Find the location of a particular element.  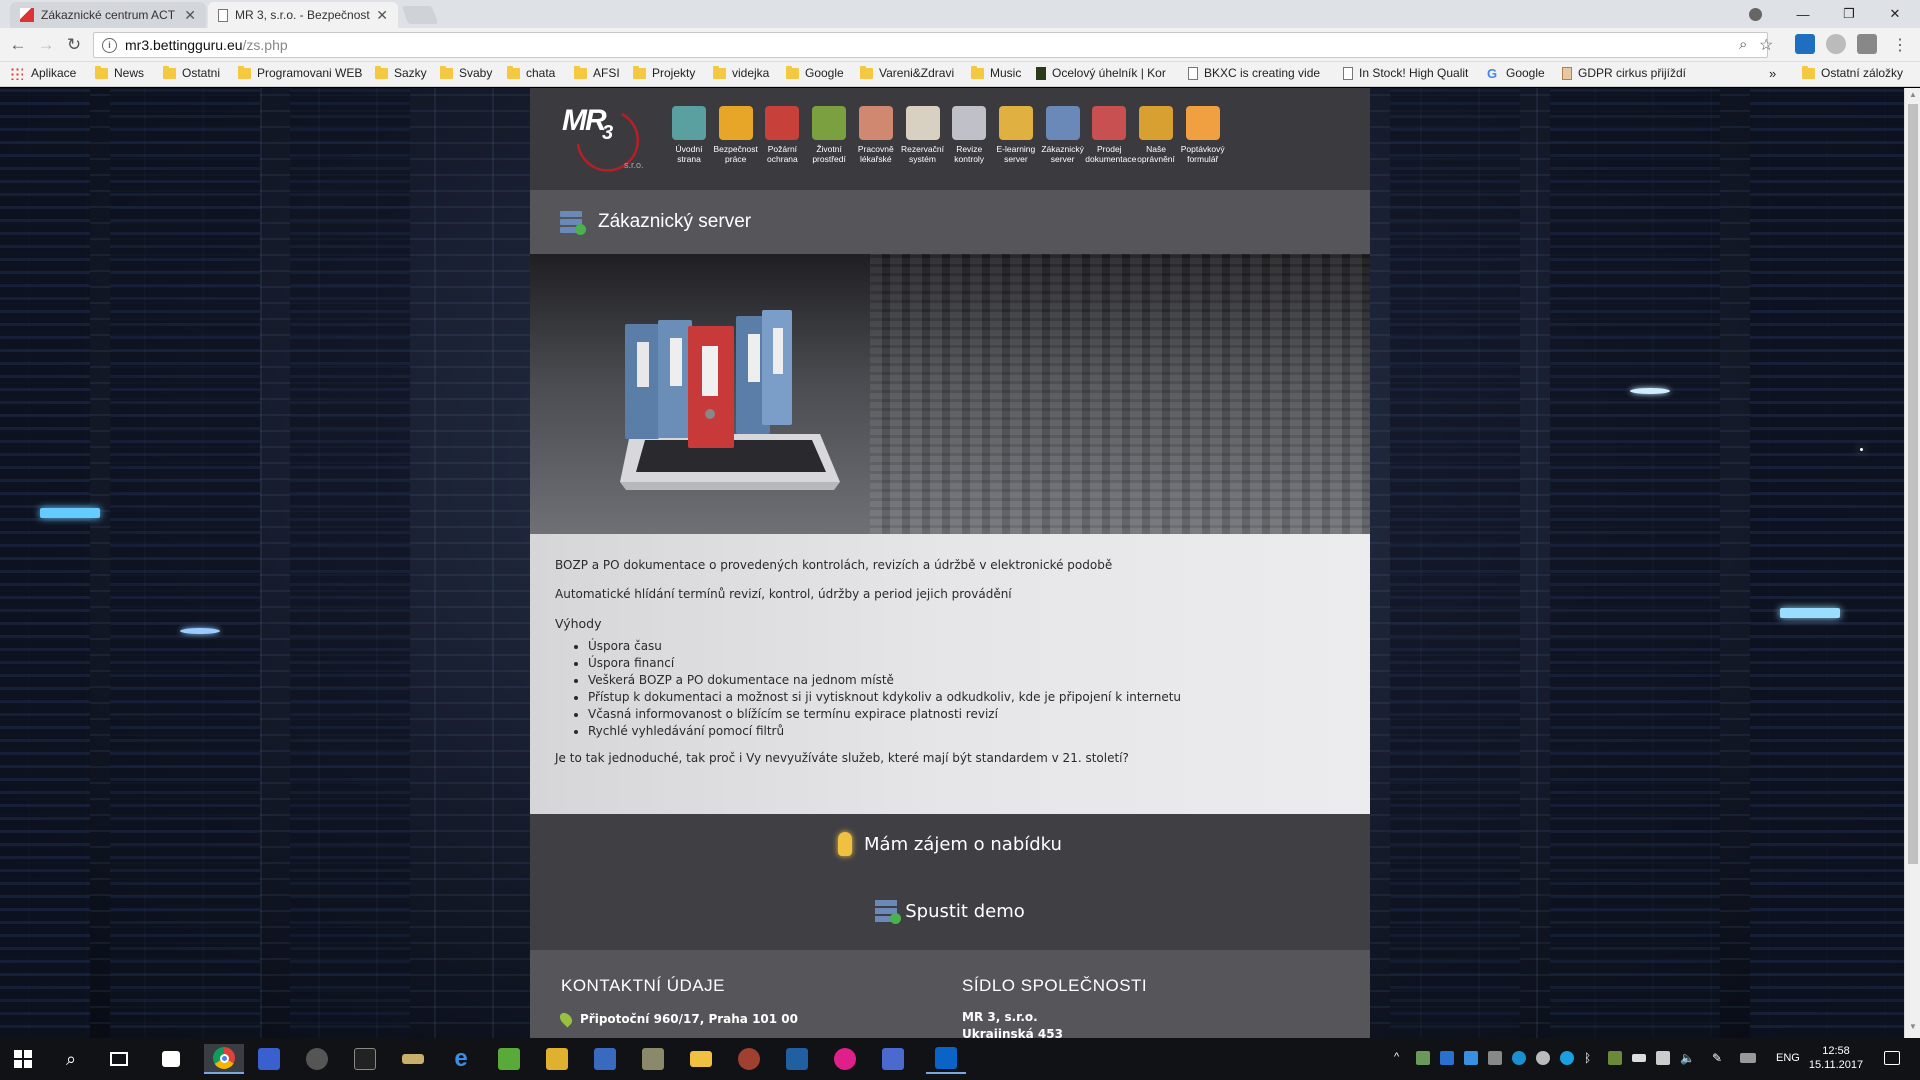

tab-mr3: MR 3, s.r.o. - Bezpečnost ✕ is located at coordinates (303, 15).